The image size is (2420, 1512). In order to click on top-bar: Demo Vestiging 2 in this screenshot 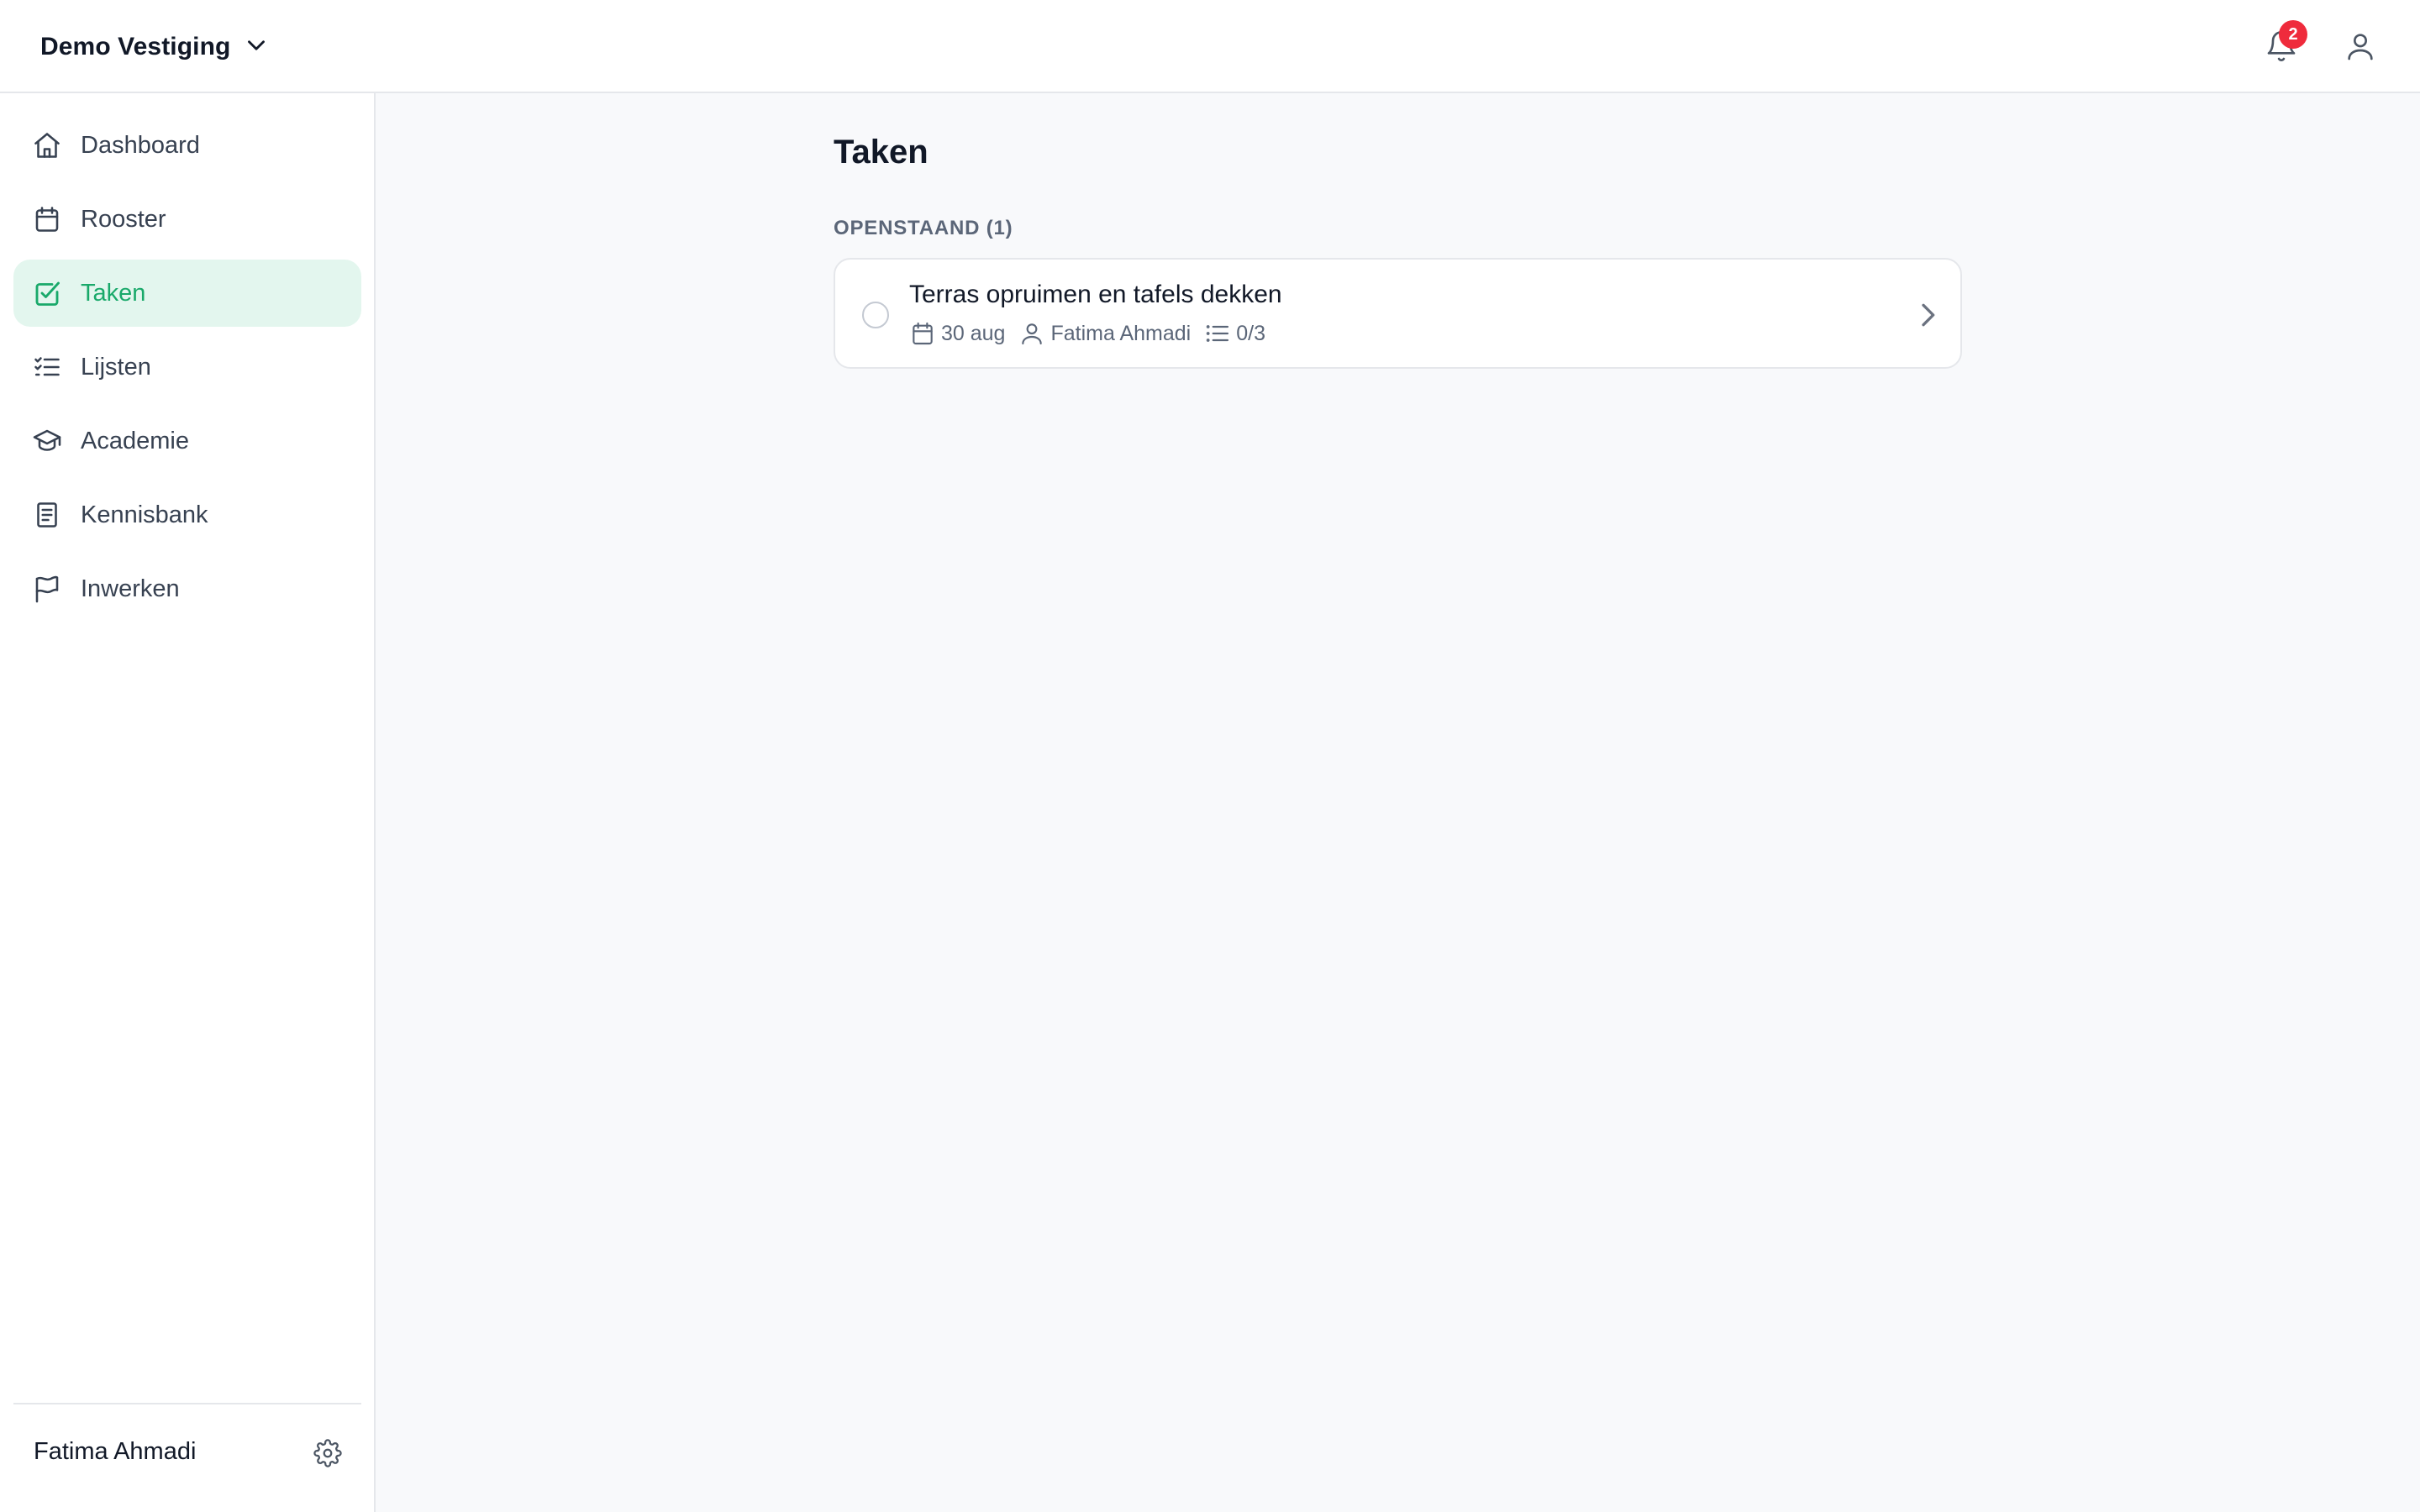, I will do `click(1210, 46)`.